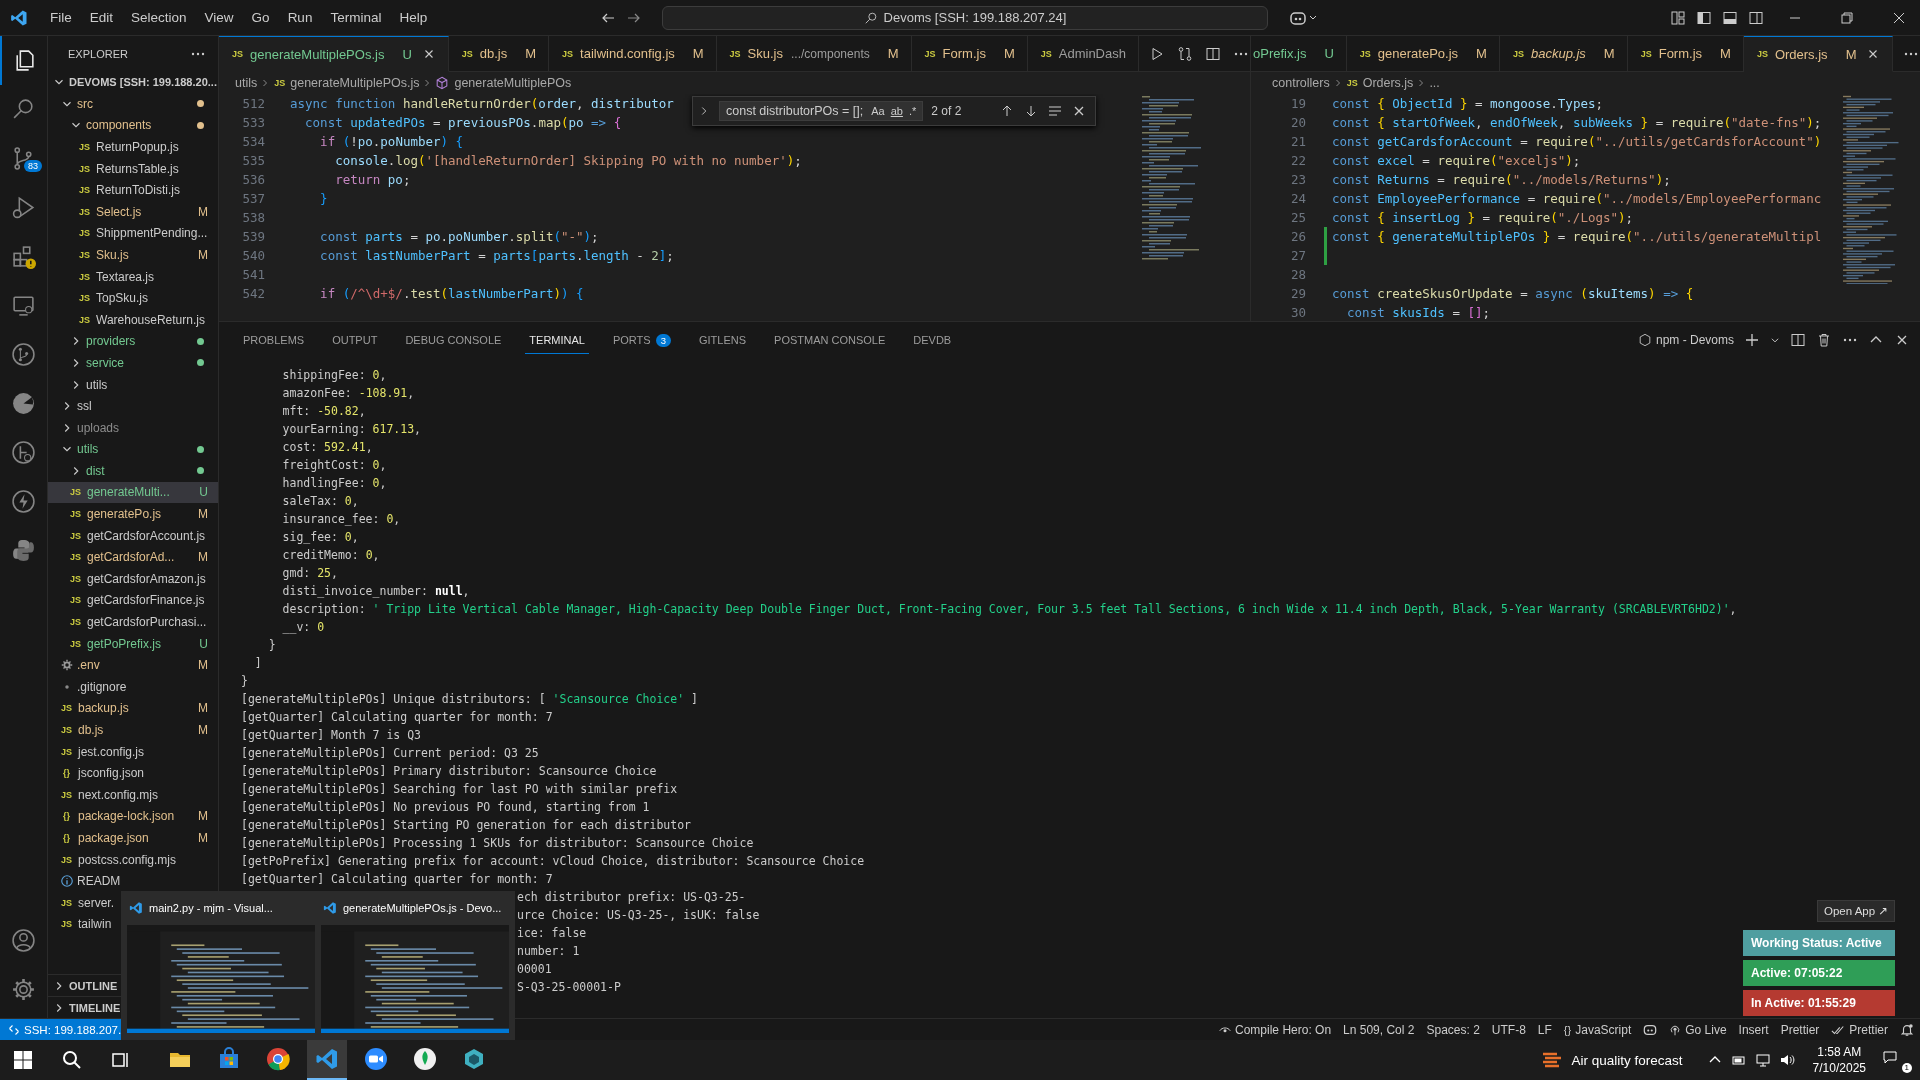 This screenshot has height=1080, width=1920. I want to click on tree-item: server., so click(96, 902).